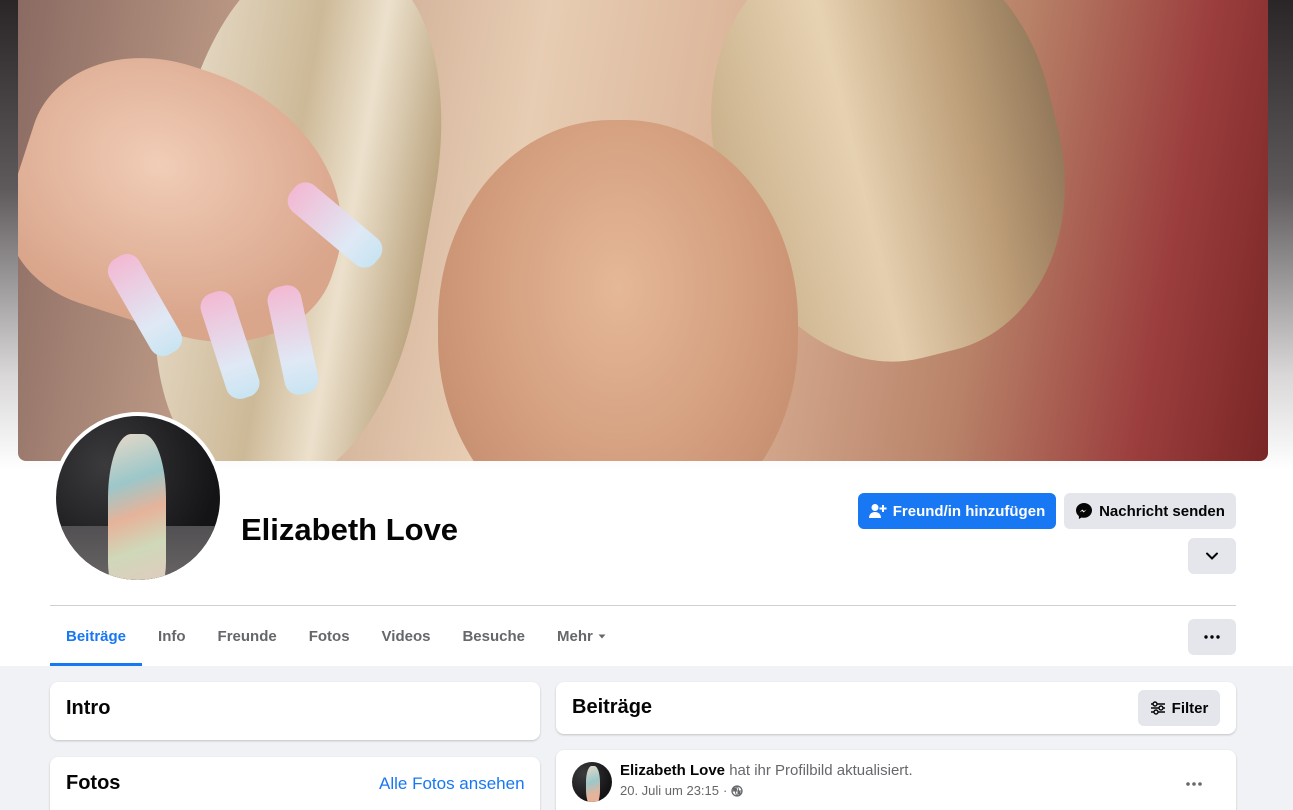 The height and width of the screenshot is (810, 1293). What do you see at coordinates (93, 783) in the screenshot?
I see `photos-title: Fotos` at bounding box center [93, 783].